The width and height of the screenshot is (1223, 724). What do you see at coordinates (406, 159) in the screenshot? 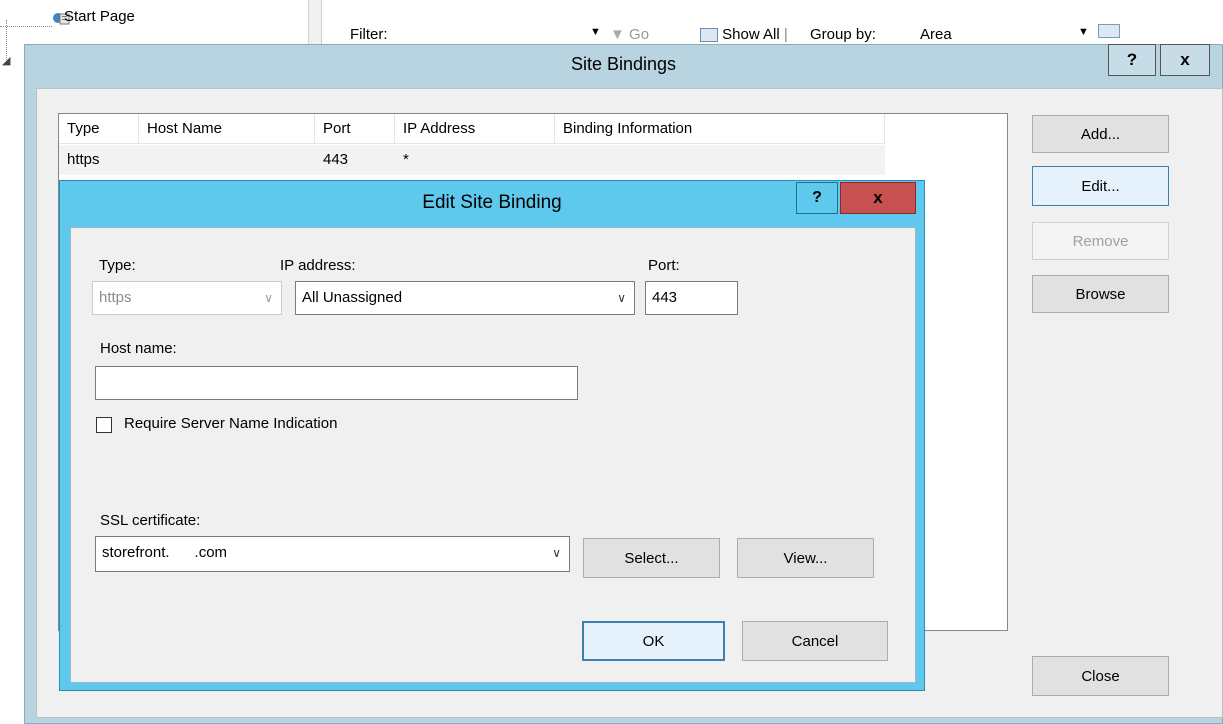
I see `cell-ip-address: *` at bounding box center [406, 159].